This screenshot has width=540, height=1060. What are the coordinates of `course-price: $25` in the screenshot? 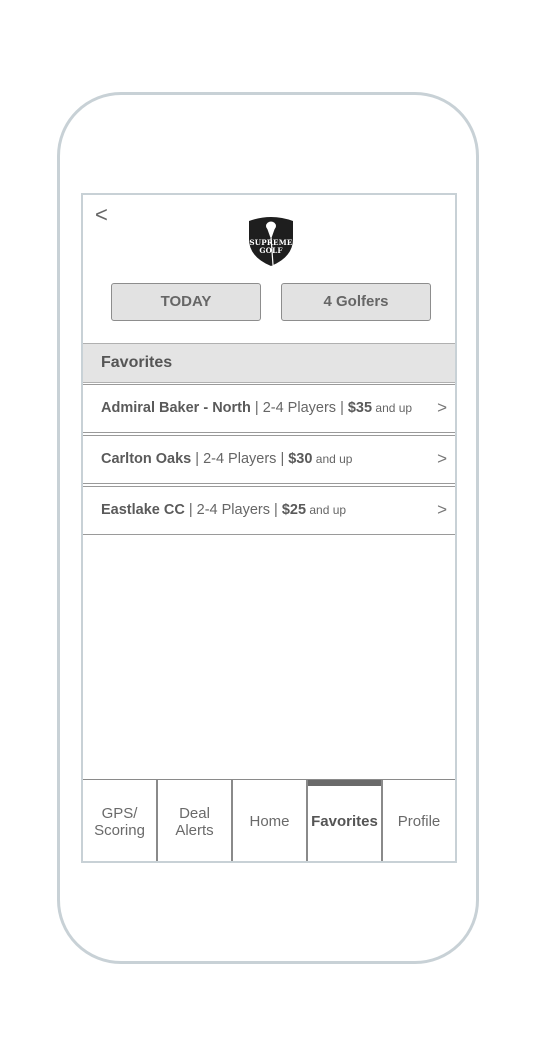 It's located at (294, 510).